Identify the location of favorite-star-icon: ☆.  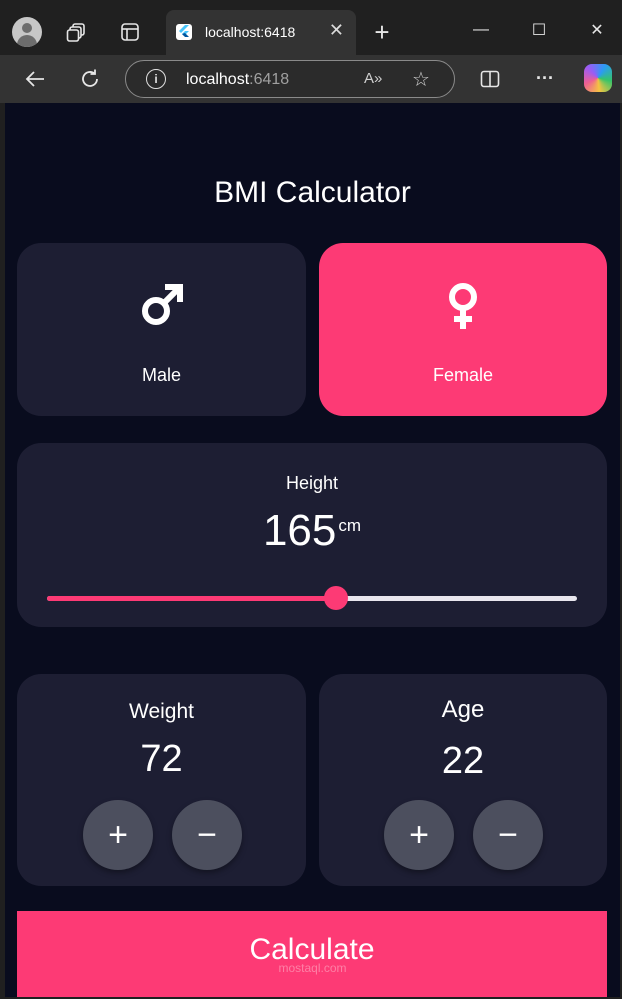
(421, 79).